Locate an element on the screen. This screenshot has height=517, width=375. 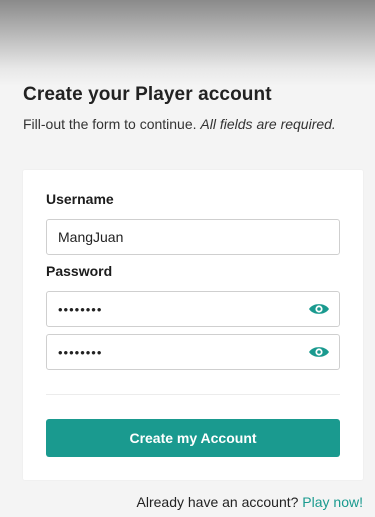
divider is located at coordinates (193, 394).